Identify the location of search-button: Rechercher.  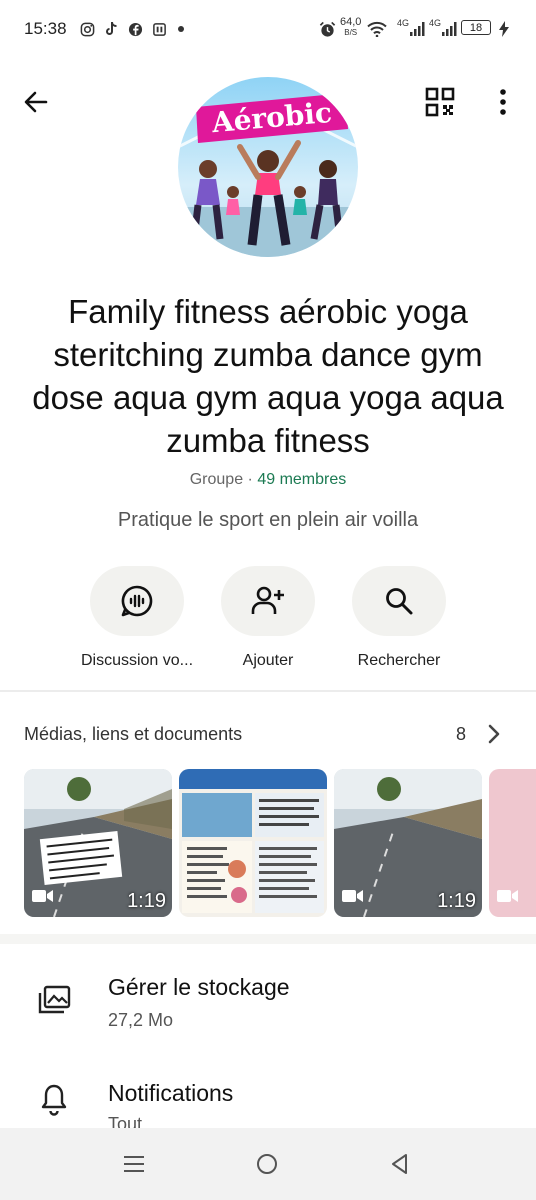
(399, 621).